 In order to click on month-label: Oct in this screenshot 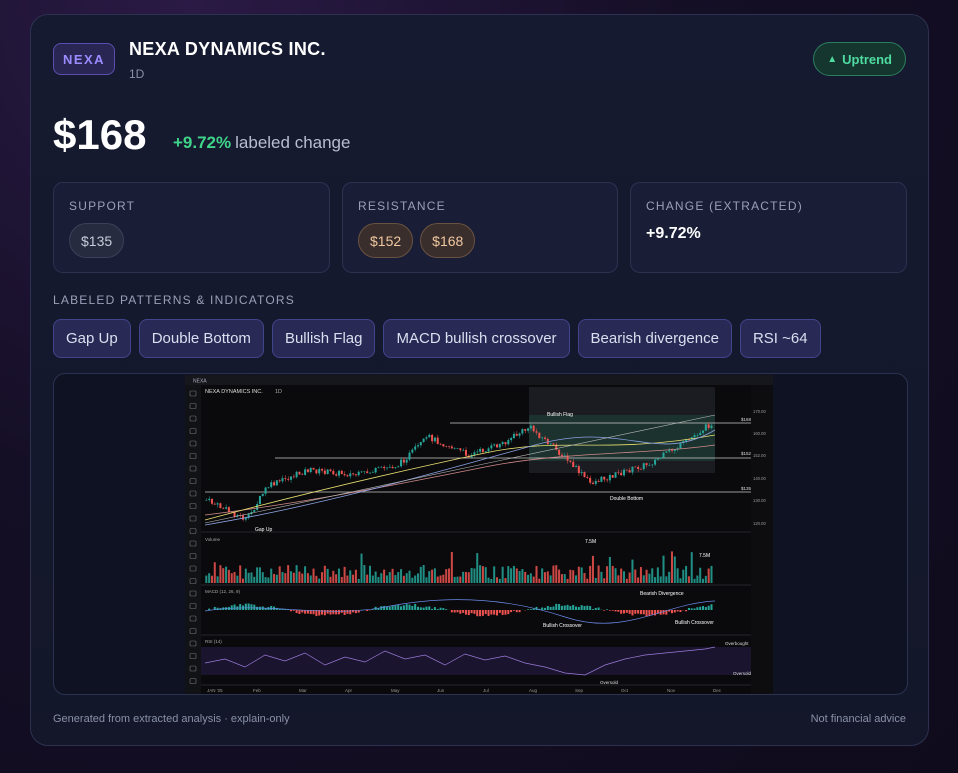, I will do `click(625, 690)`.